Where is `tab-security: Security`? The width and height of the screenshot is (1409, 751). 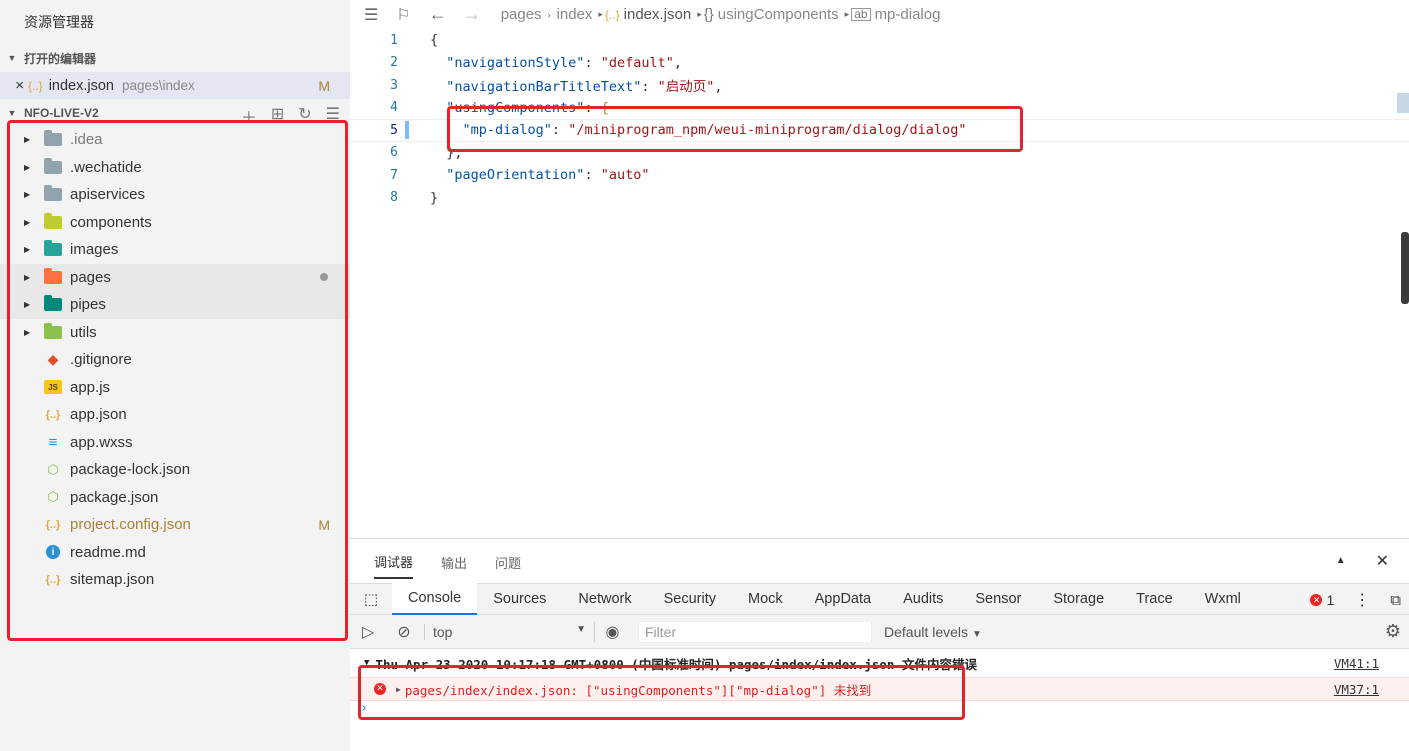 tab-security: Security is located at coordinates (690, 599).